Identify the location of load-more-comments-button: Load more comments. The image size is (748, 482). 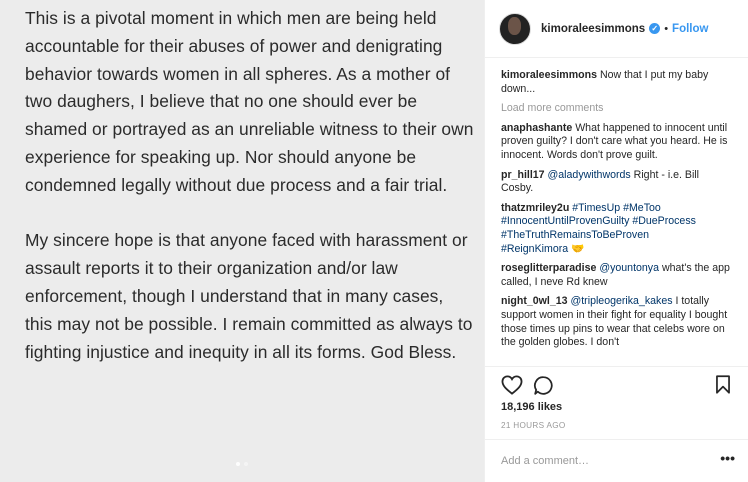
(617, 109).